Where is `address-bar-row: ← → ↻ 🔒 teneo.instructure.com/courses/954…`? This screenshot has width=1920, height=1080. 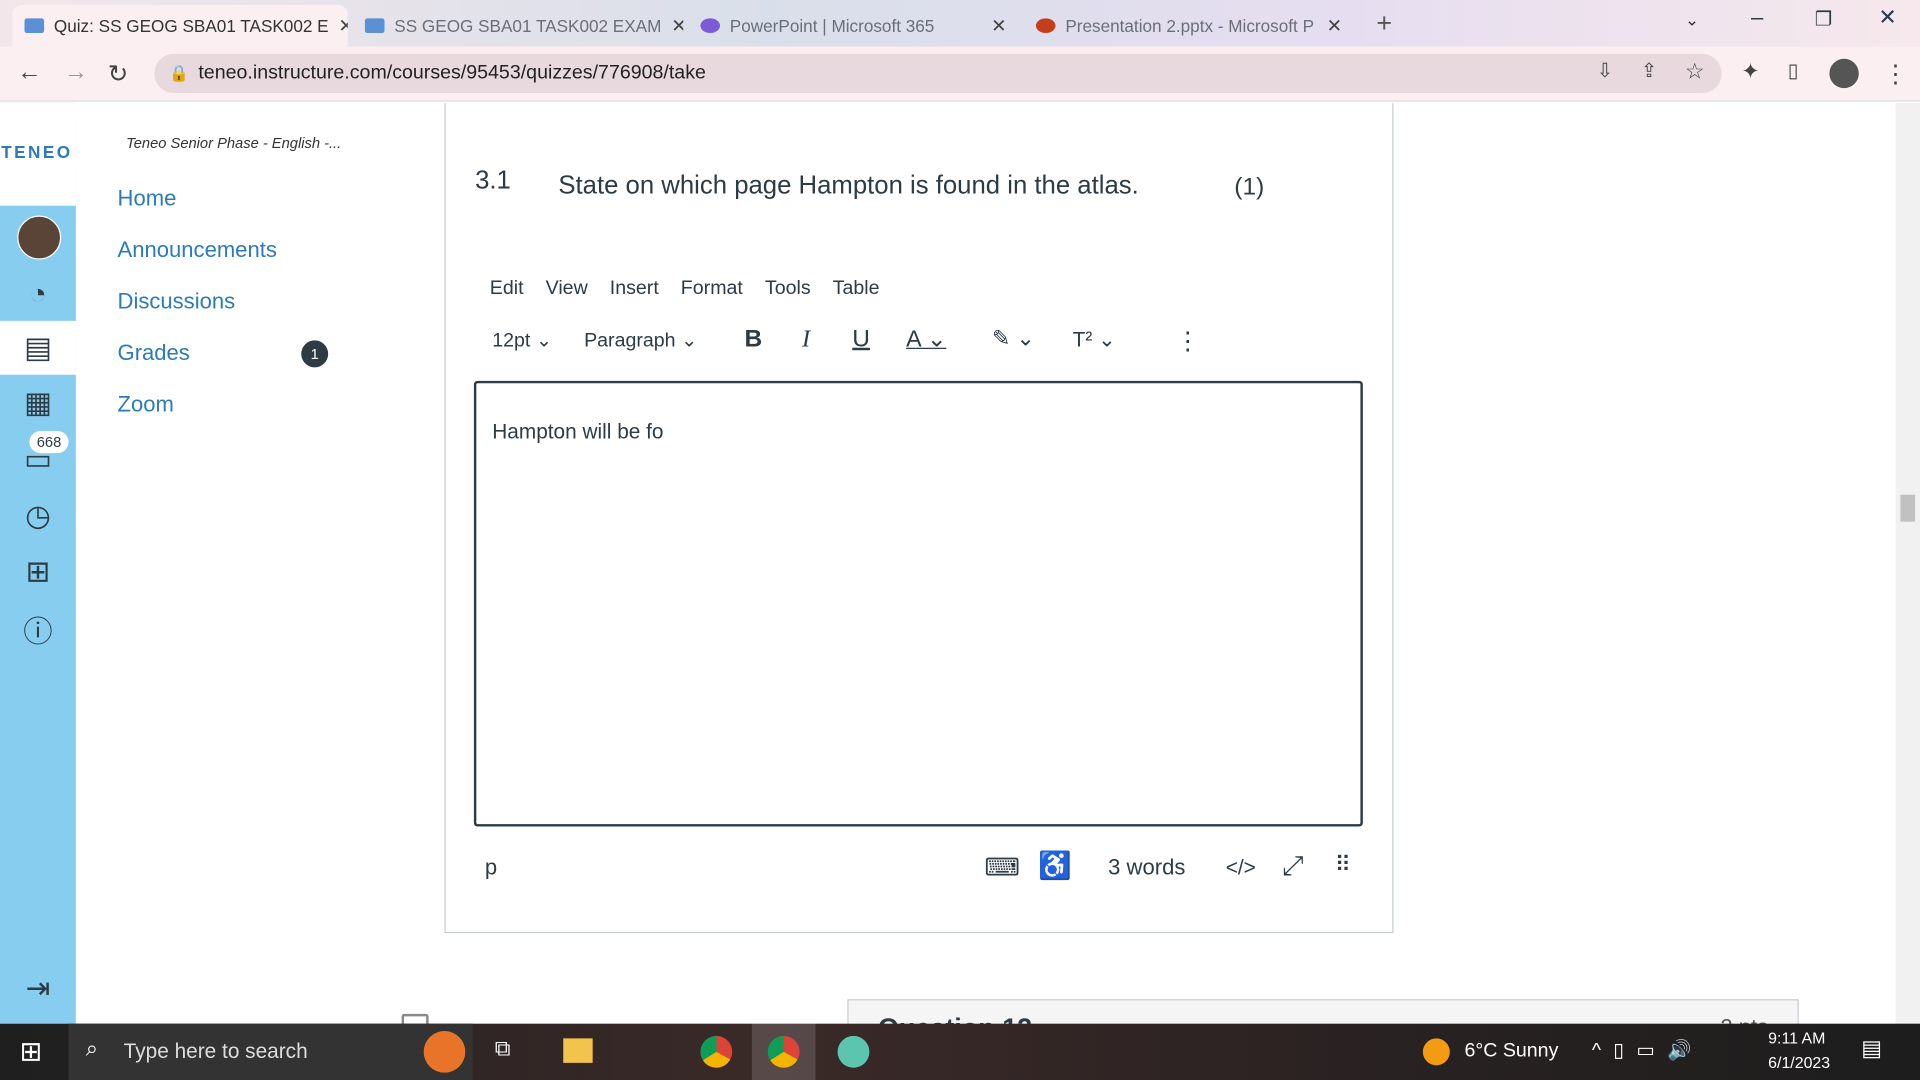
address-bar-row: ← → ↻ 🔒 teneo.instructure.com/courses/954… is located at coordinates (960, 74).